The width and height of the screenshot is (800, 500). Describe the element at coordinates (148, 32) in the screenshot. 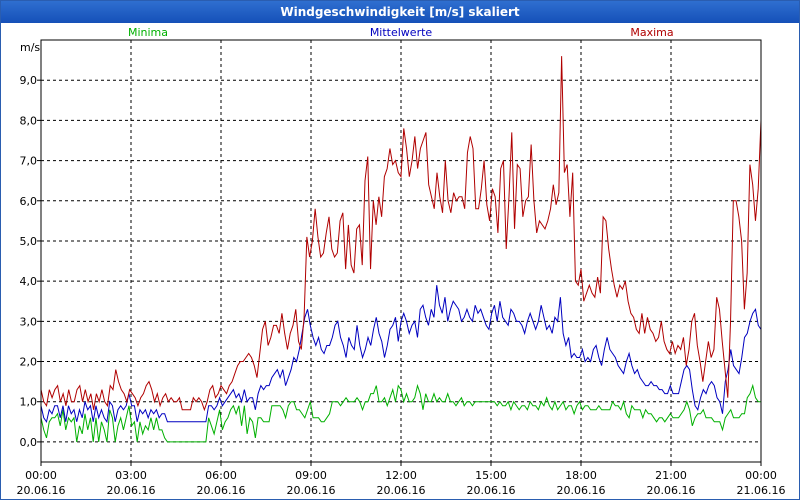

I see `legend-entry-minima: Minima` at that location.